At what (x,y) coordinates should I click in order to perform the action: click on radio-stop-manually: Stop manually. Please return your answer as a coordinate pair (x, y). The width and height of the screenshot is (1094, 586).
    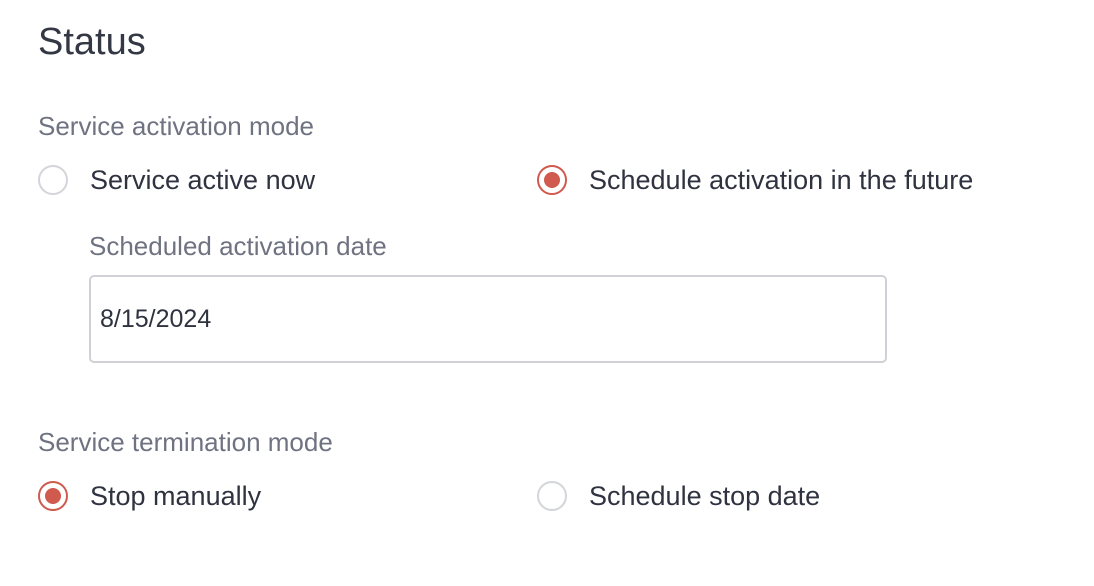
    Looking at the image, I should click on (149, 496).